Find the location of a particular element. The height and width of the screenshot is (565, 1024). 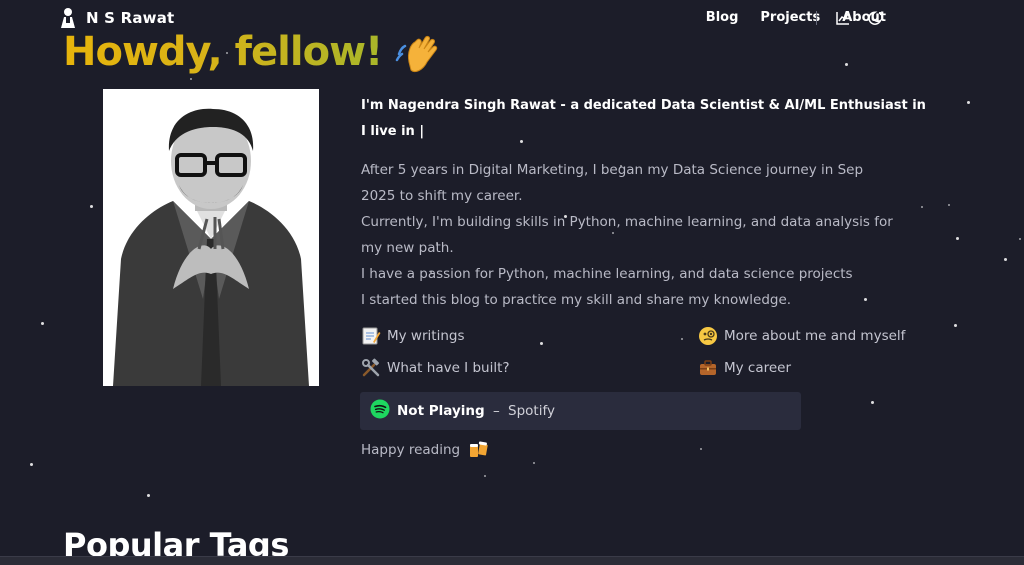

beer-mugs-icon is located at coordinates (478, 450).